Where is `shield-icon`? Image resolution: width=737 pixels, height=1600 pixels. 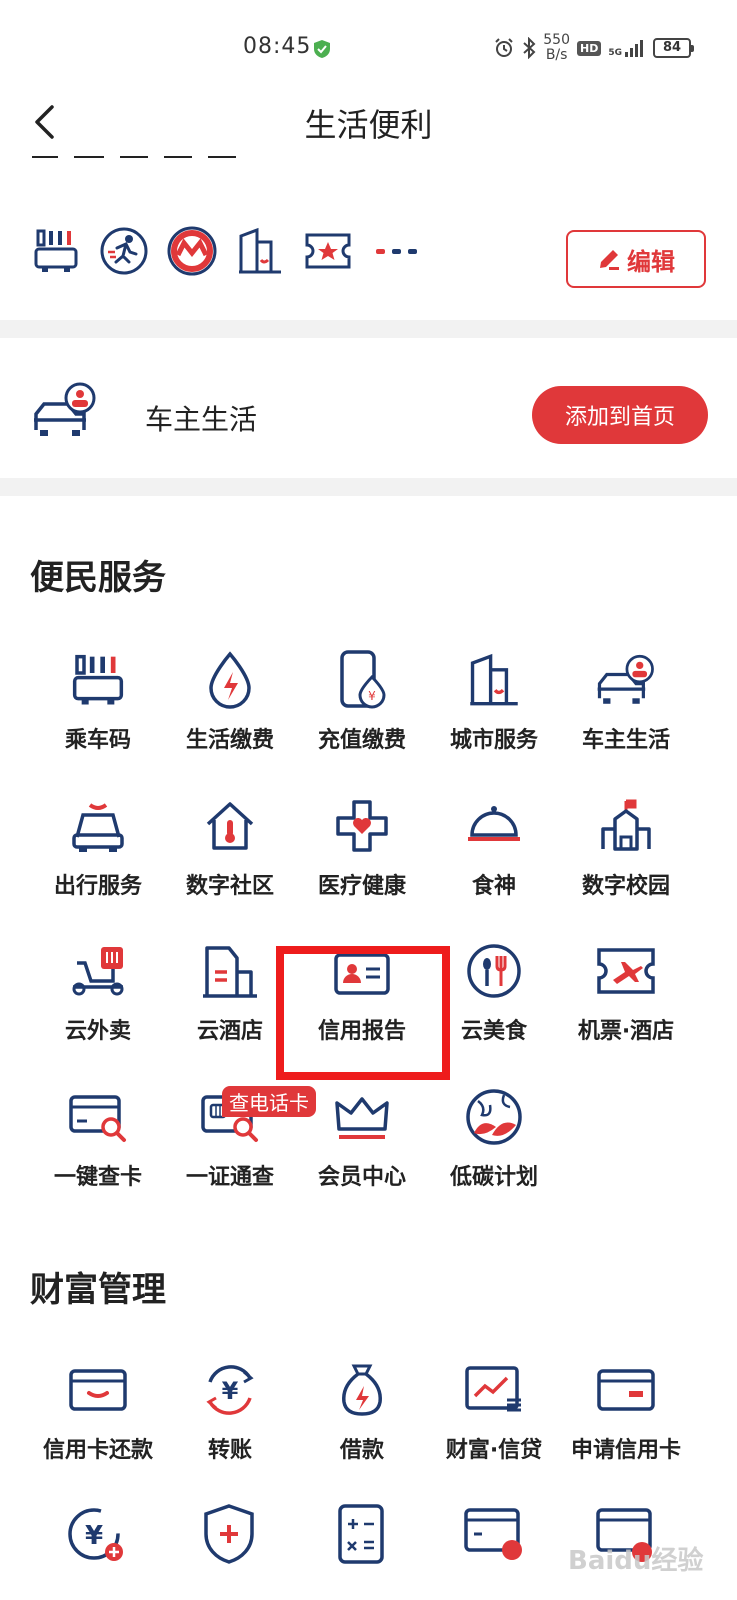
shield-icon is located at coordinates (322, 49).